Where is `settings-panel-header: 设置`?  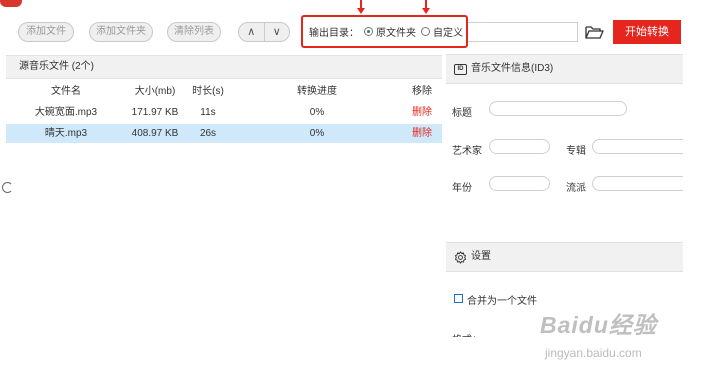 settings-panel-header: 设置 is located at coordinates (564, 257).